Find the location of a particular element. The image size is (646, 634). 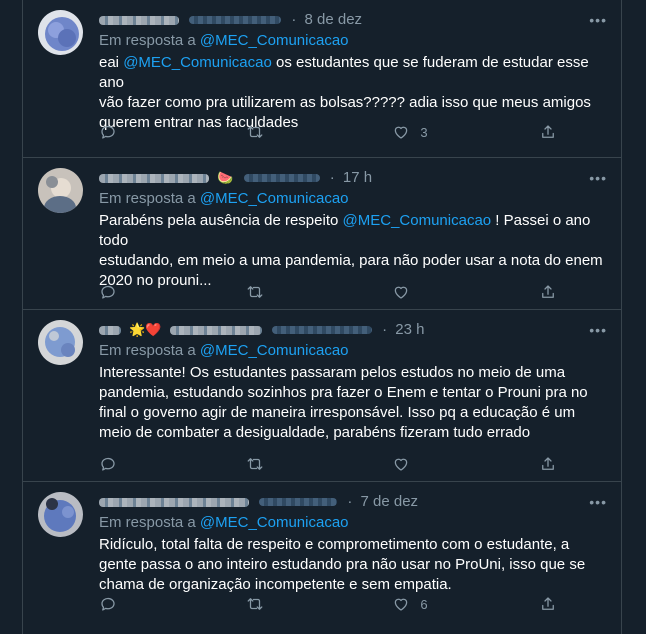

like-button: 3 is located at coordinates (432, 132).